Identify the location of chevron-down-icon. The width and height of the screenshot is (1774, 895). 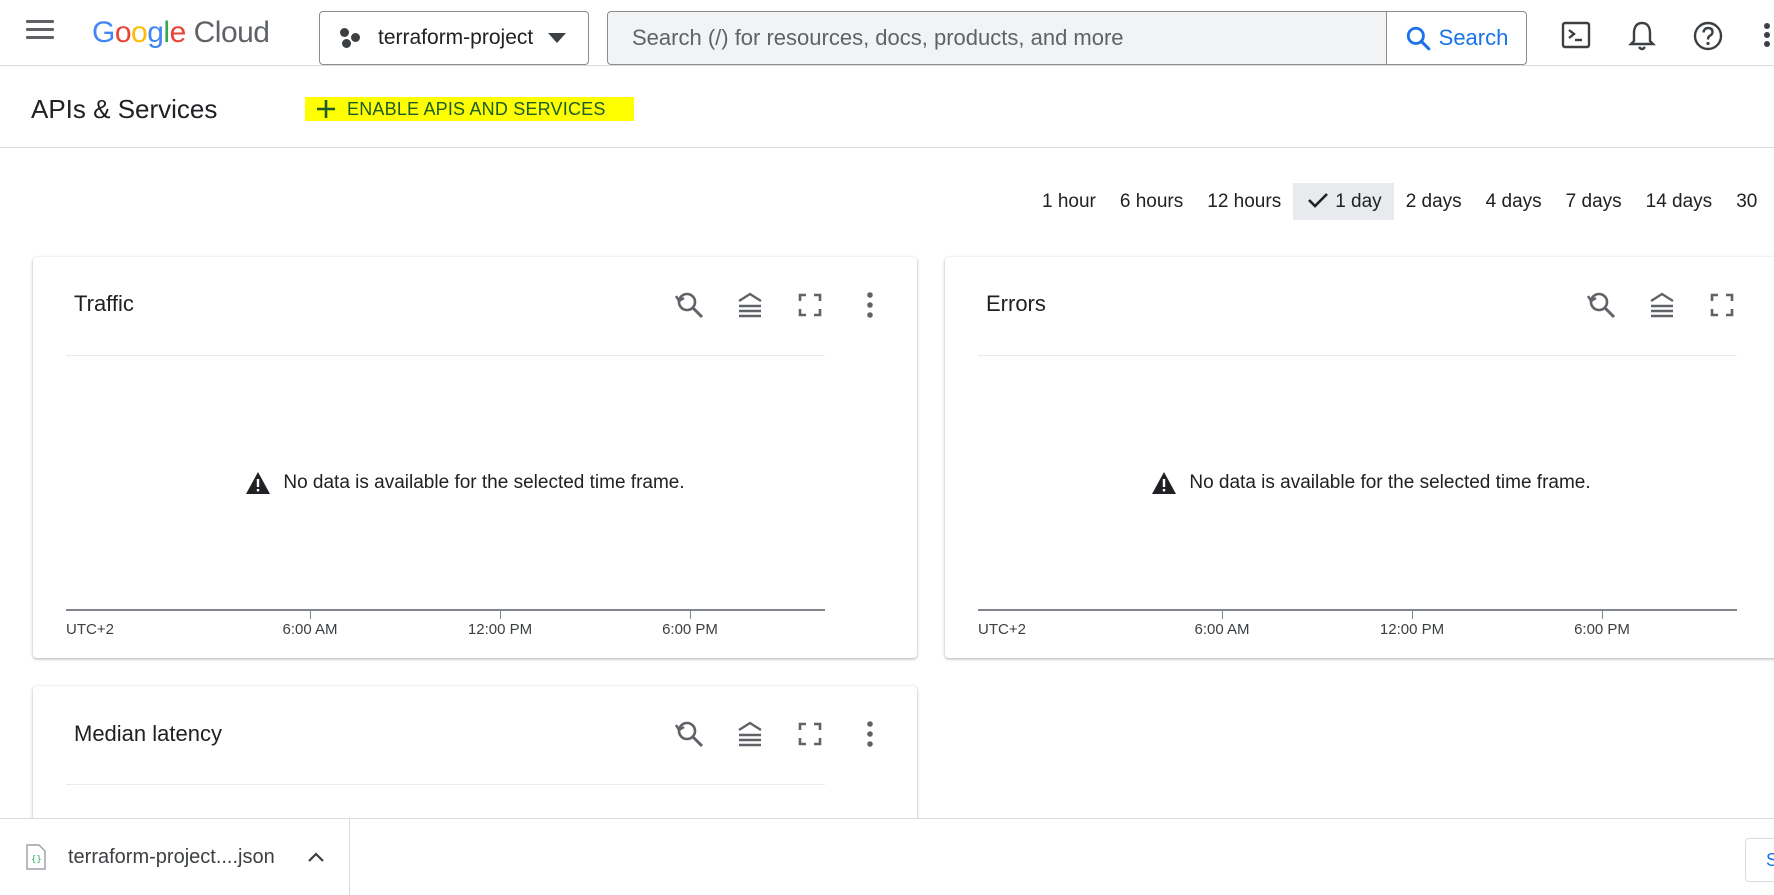
(557, 38).